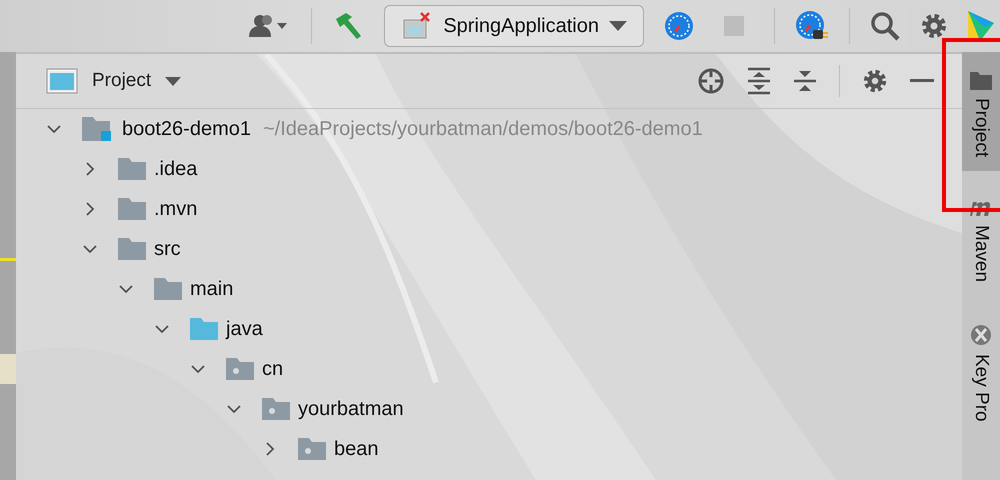 The image size is (1000, 480). What do you see at coordinates (885, 26) in the screenshot?
I see `search-icon` at bounding box center [885, 26].